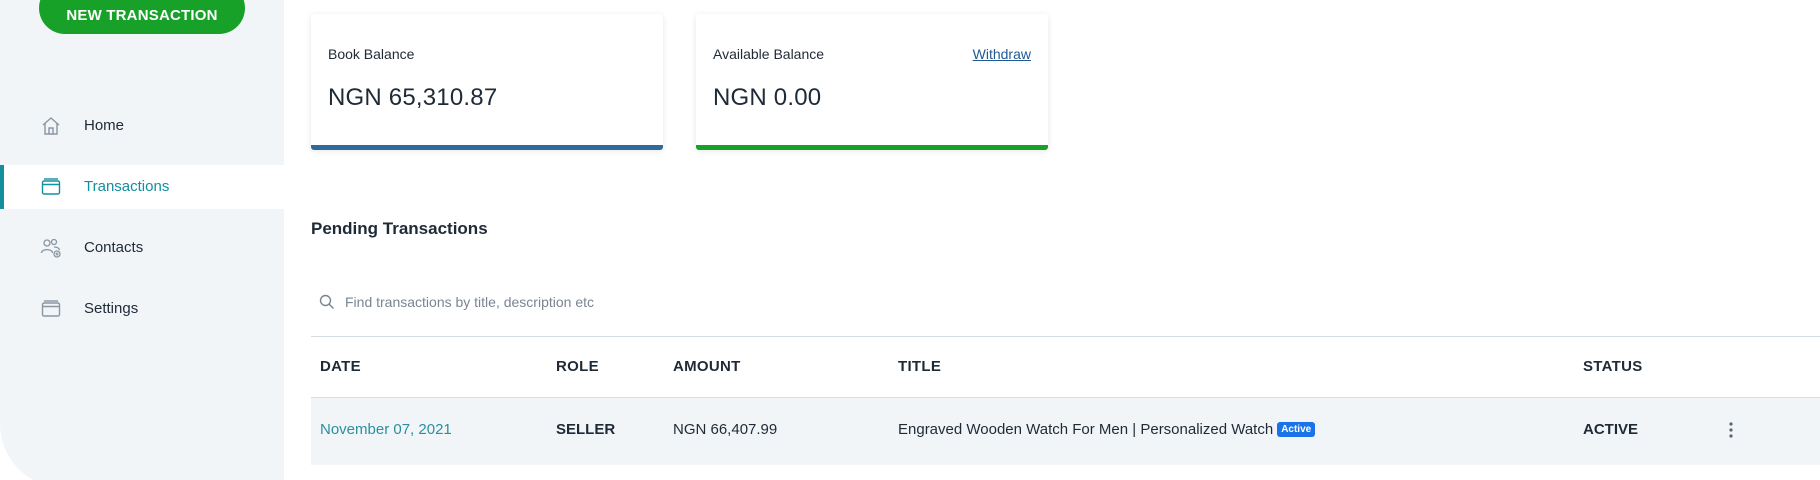 The image size is (1820, 480). I want to click on search-icon, so click(326, 301).